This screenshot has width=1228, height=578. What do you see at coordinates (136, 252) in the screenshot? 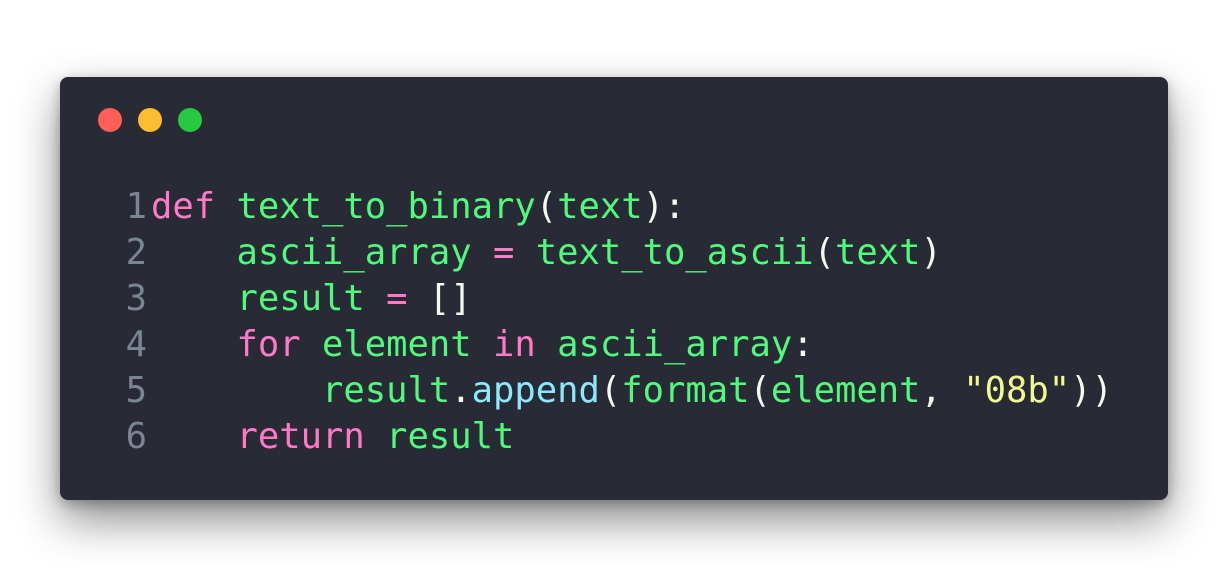
I see `line-number: 2` at bounding box center [136, 252].